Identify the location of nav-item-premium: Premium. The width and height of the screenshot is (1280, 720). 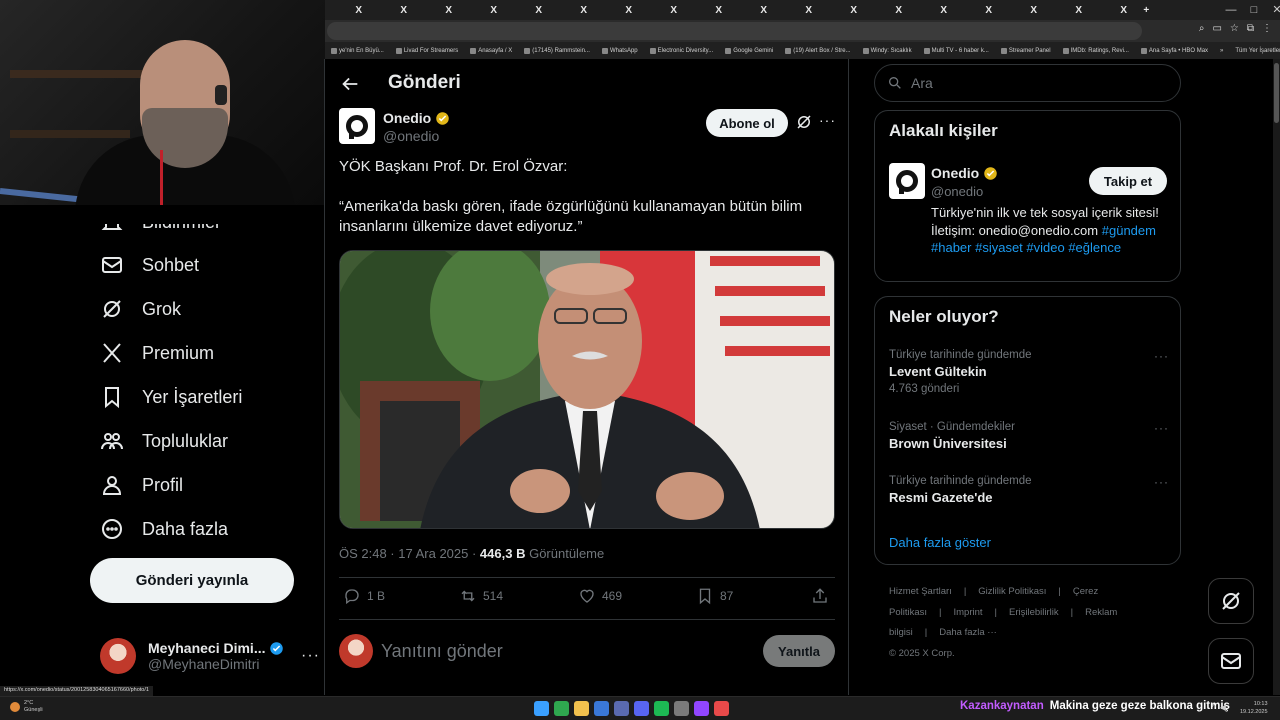
(157, 353).